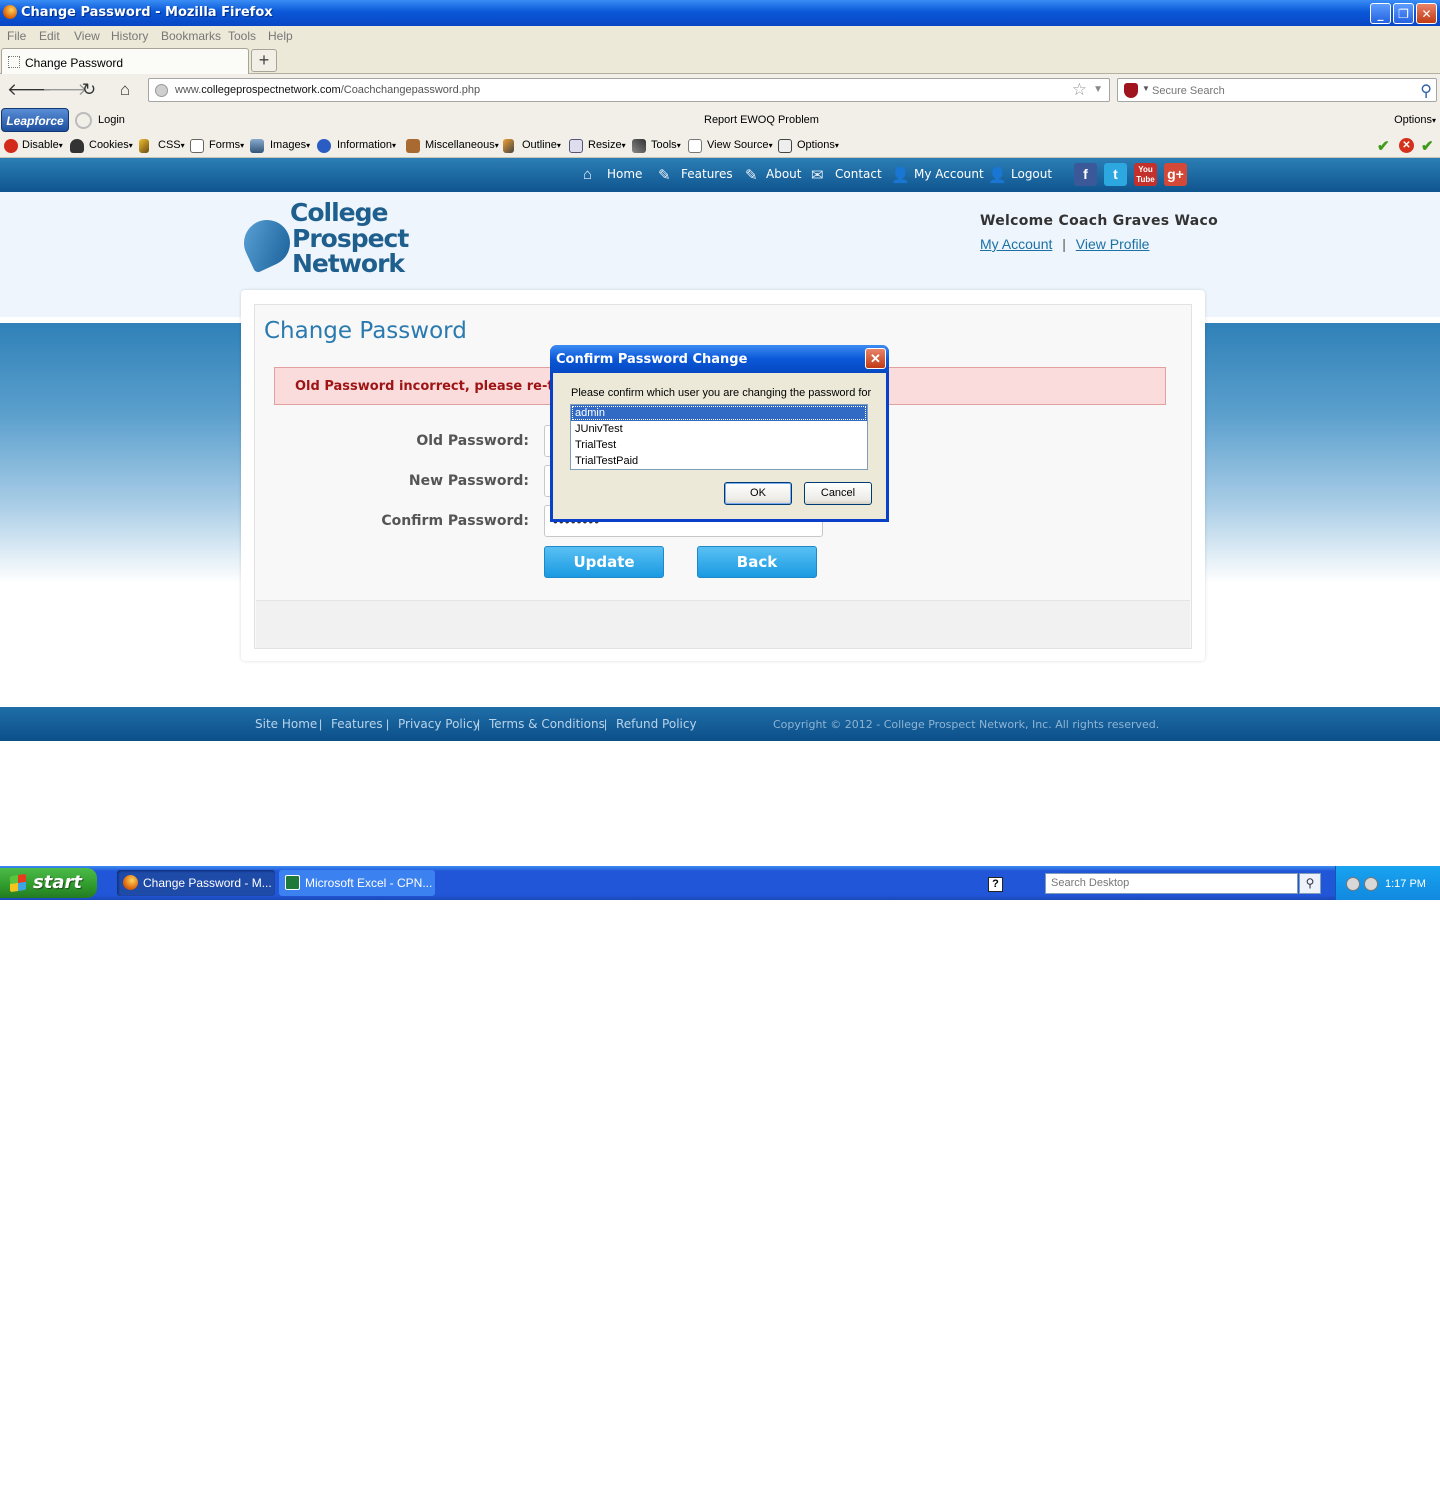 The height and width of the screenshot is (1500, 1440). I want to click on menu-view: View, so click(87, 36).